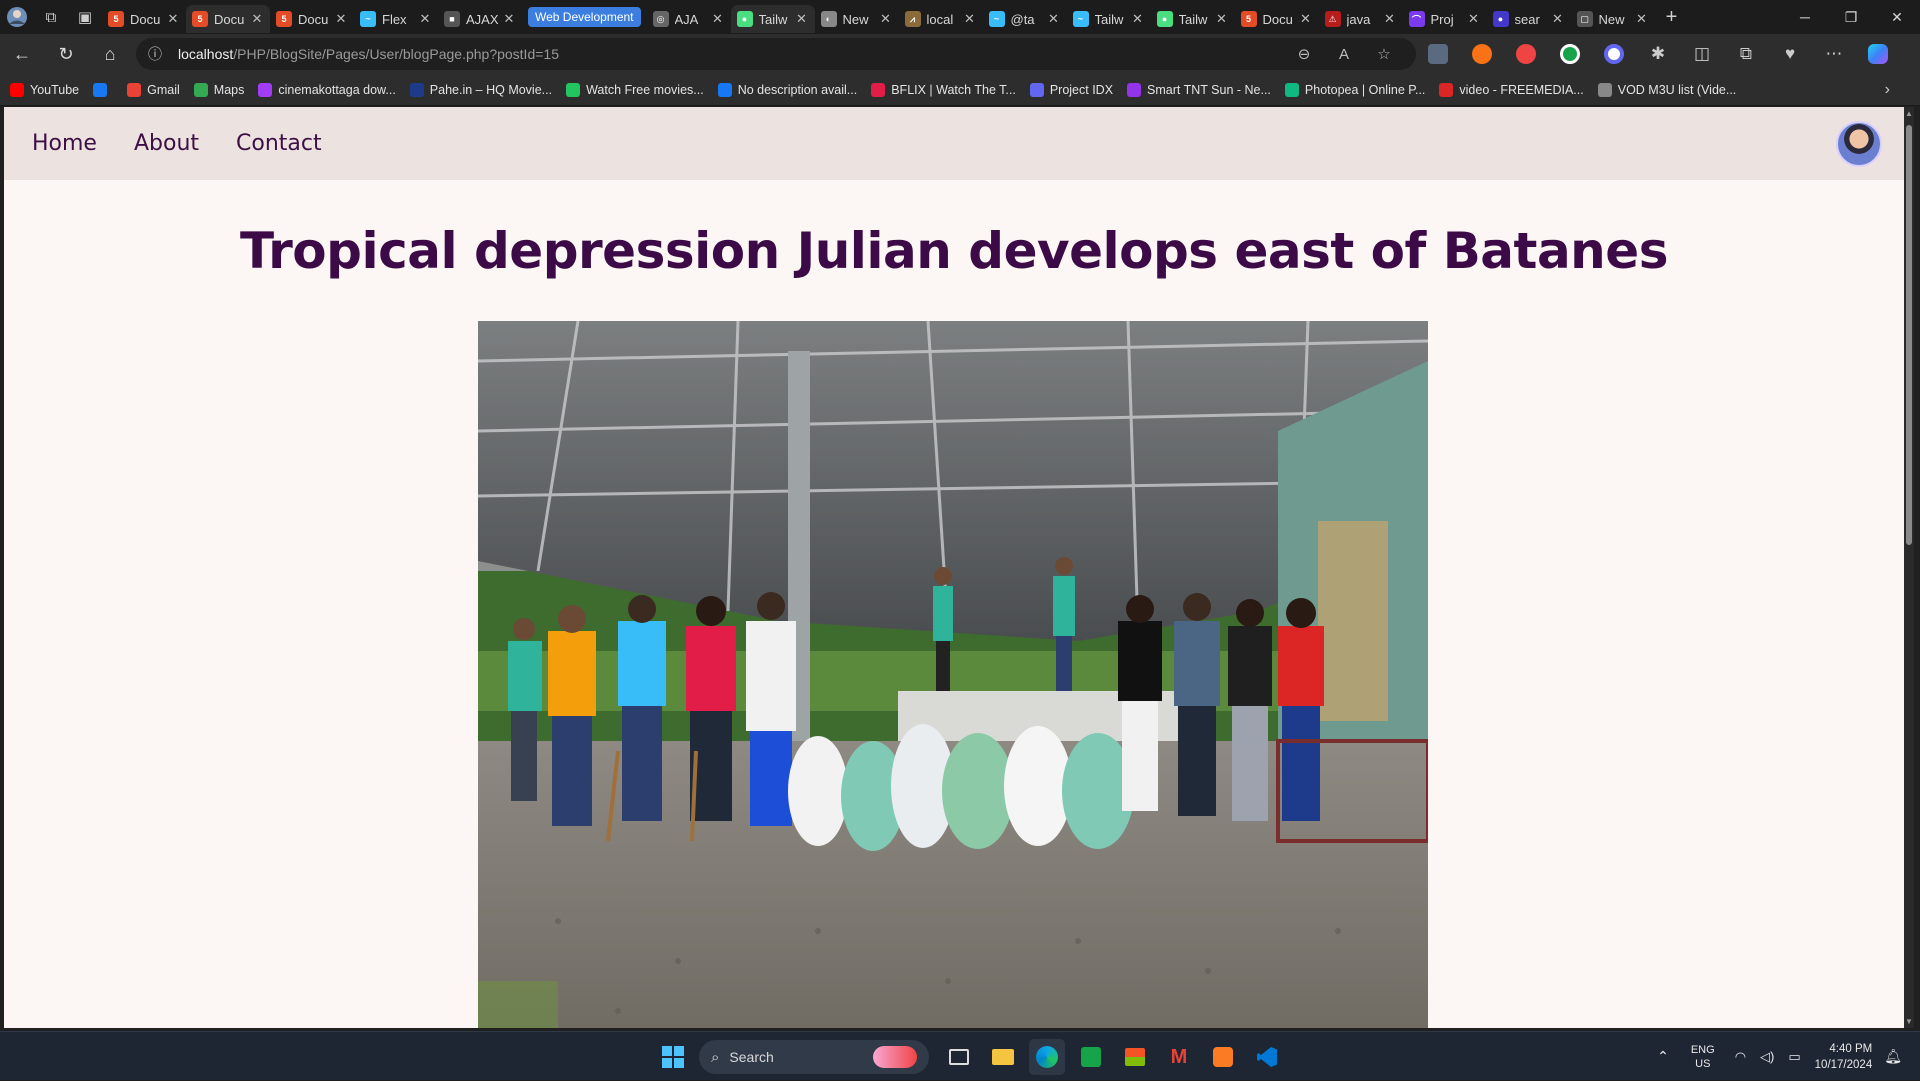  Describe the element at coordinates (166, 143) in the screenshot. I see `nav-about-link: About` at that location.